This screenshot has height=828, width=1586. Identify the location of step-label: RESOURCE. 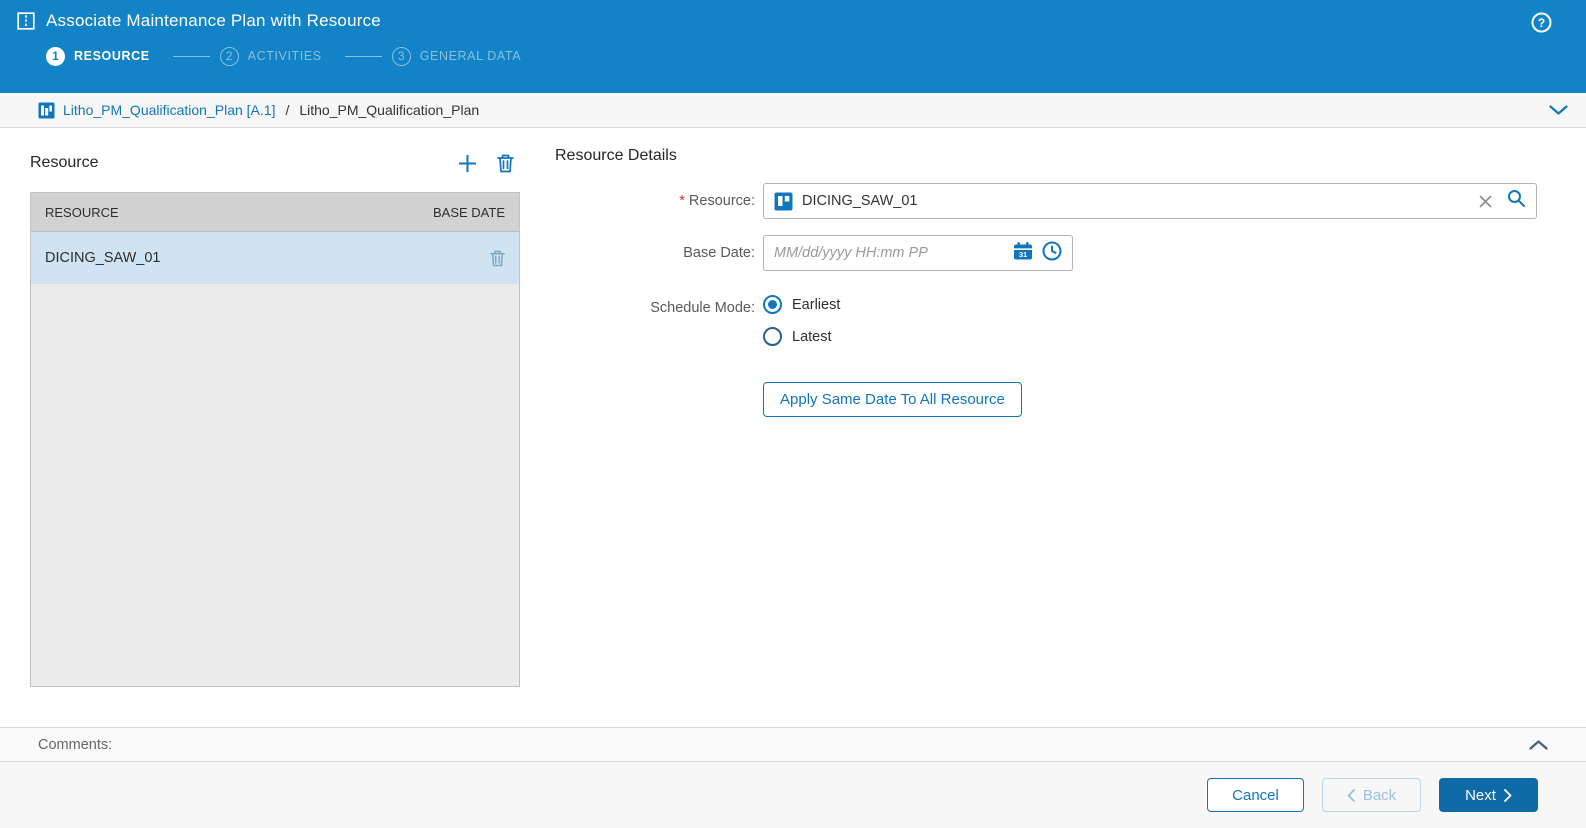
(112, 56).